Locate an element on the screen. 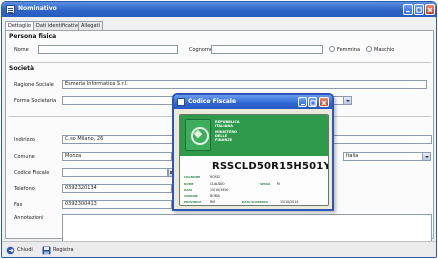  chiudi-button: Chiudi is located at coordinates (19, 250).